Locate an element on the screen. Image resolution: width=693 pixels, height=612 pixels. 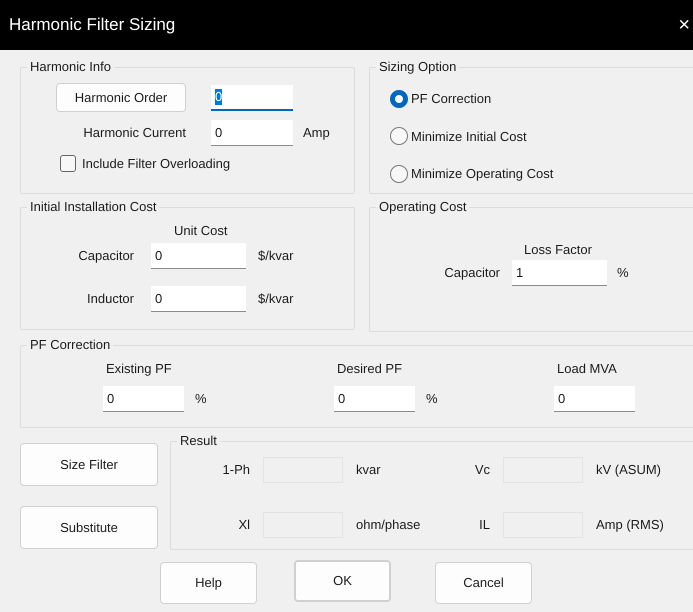
label: Inductor is located at coordinates (110, 299).